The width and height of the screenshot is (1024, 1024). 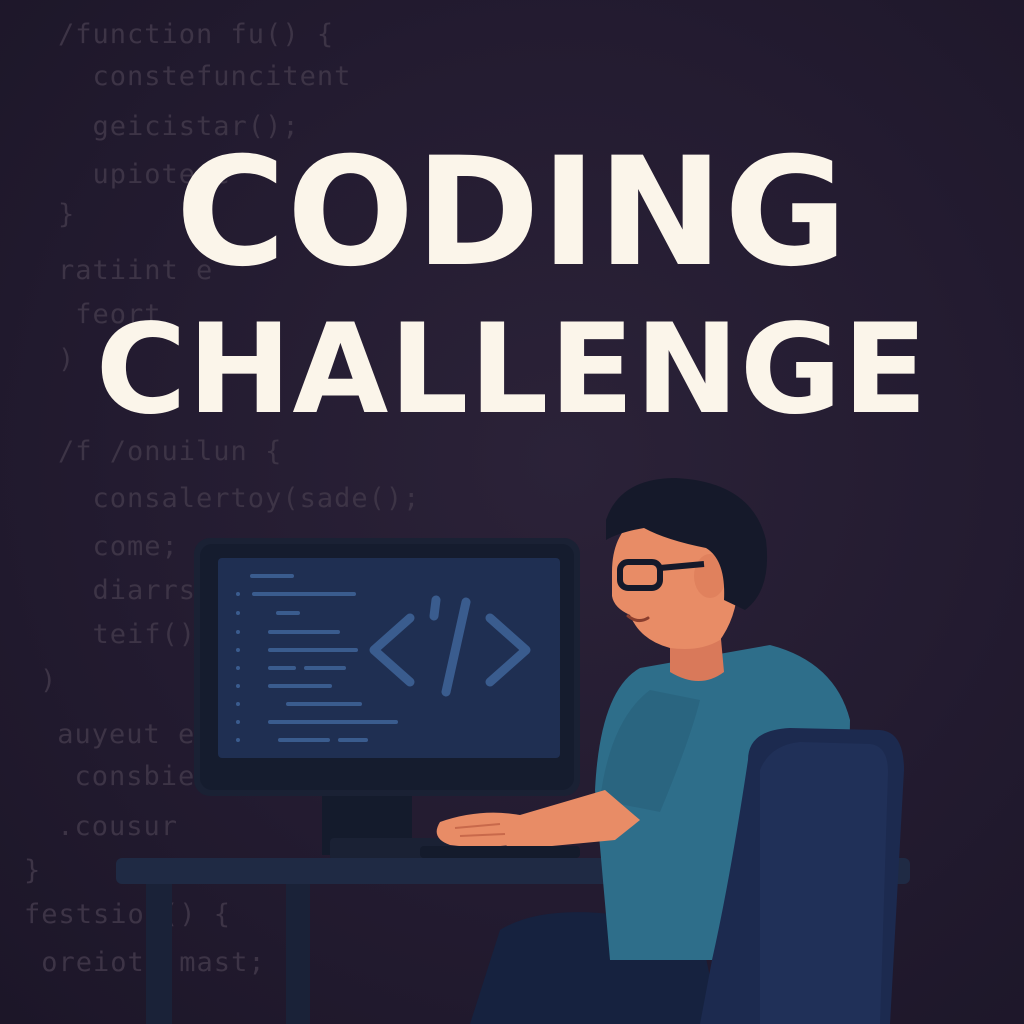 What do you see at coordinates (500, 852) in the screenshot?
I see `keyboard` at bounding box center [500, 852].